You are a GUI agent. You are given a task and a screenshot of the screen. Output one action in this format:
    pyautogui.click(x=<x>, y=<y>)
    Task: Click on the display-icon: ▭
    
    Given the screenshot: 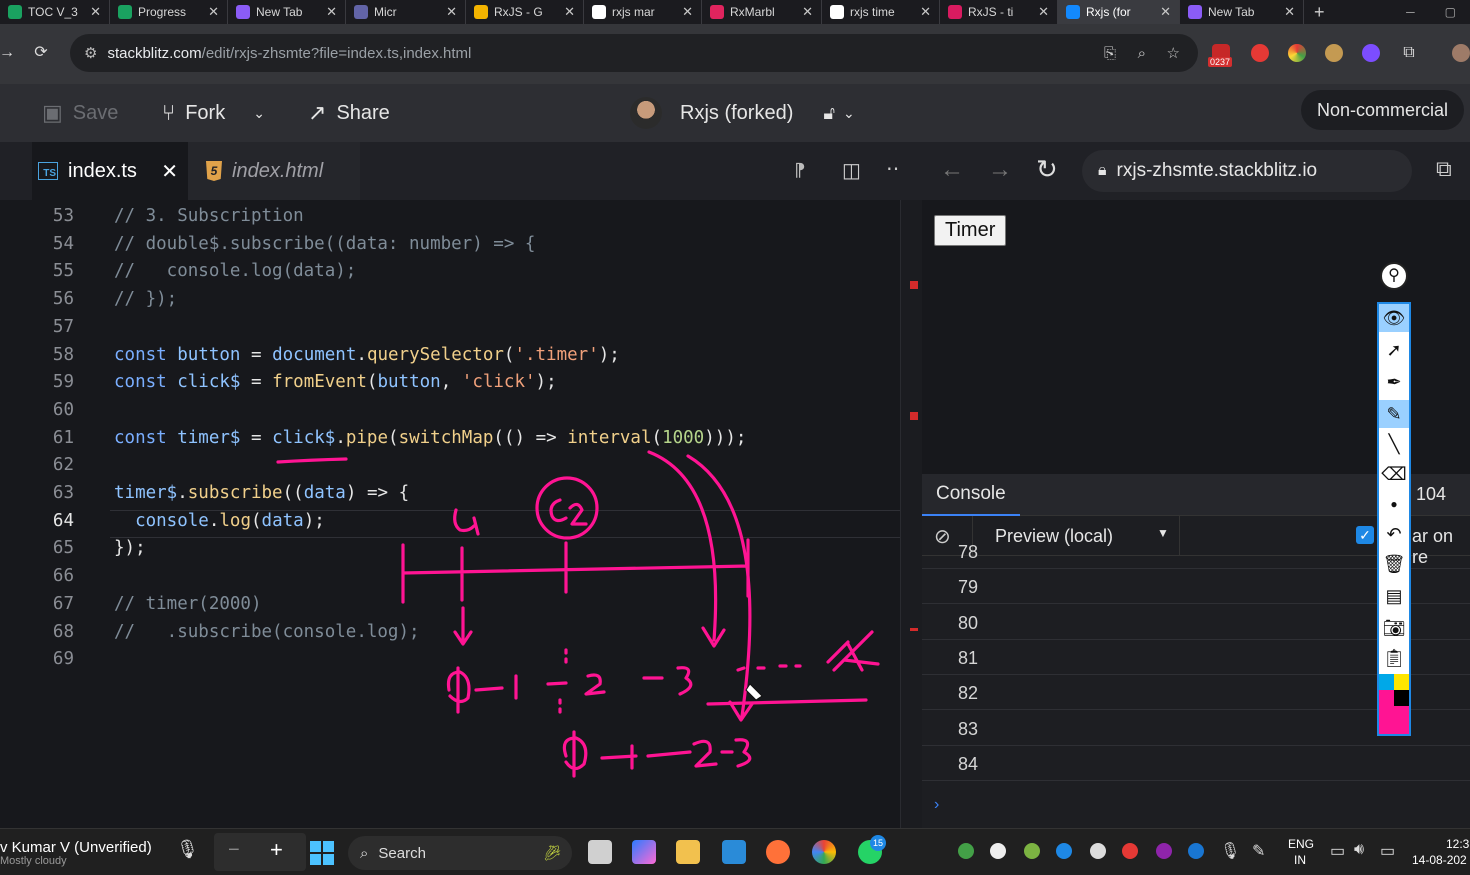 What is the action you would take?
    pyautogui.click(x=1337, y=851)
    